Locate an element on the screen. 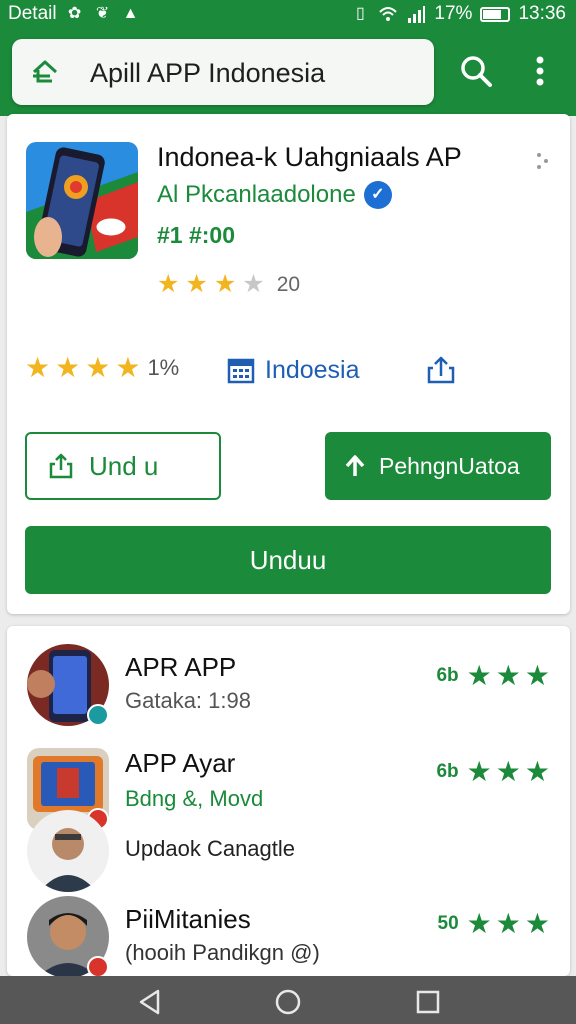 The image size is (576, 1024). share-button-label: Und u is located at coordinates (124, 465).